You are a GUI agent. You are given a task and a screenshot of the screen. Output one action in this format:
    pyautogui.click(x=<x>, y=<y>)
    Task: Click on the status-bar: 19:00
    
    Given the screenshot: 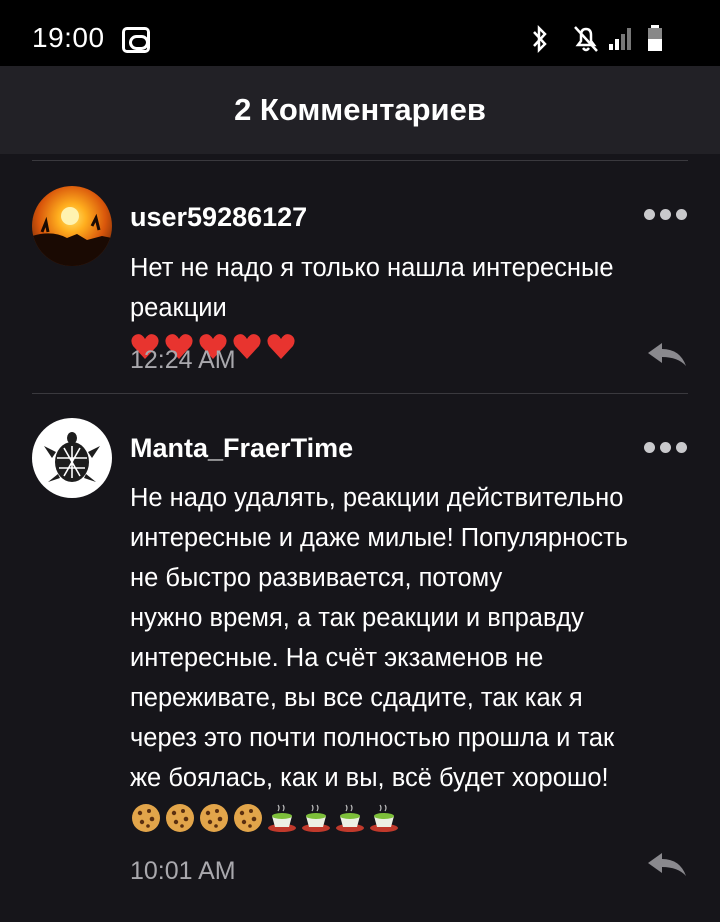 What is the action you would take?
    pyautogui.click(x=360, y=33)
    